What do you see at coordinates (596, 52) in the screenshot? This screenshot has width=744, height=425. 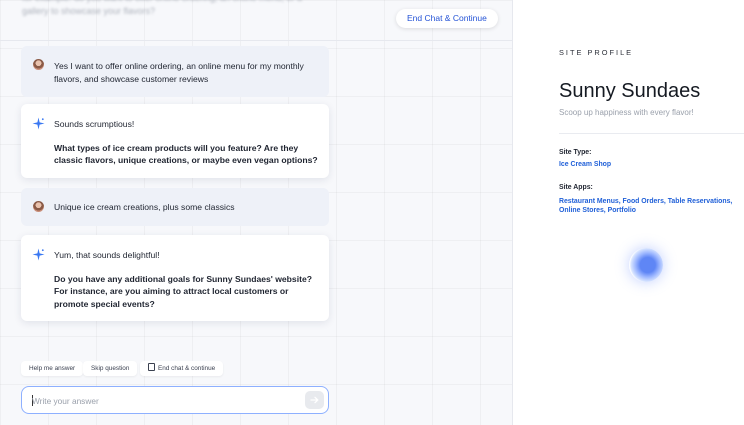 I see `section-label: SITE PROFILE` at bounding box center [596, 52].